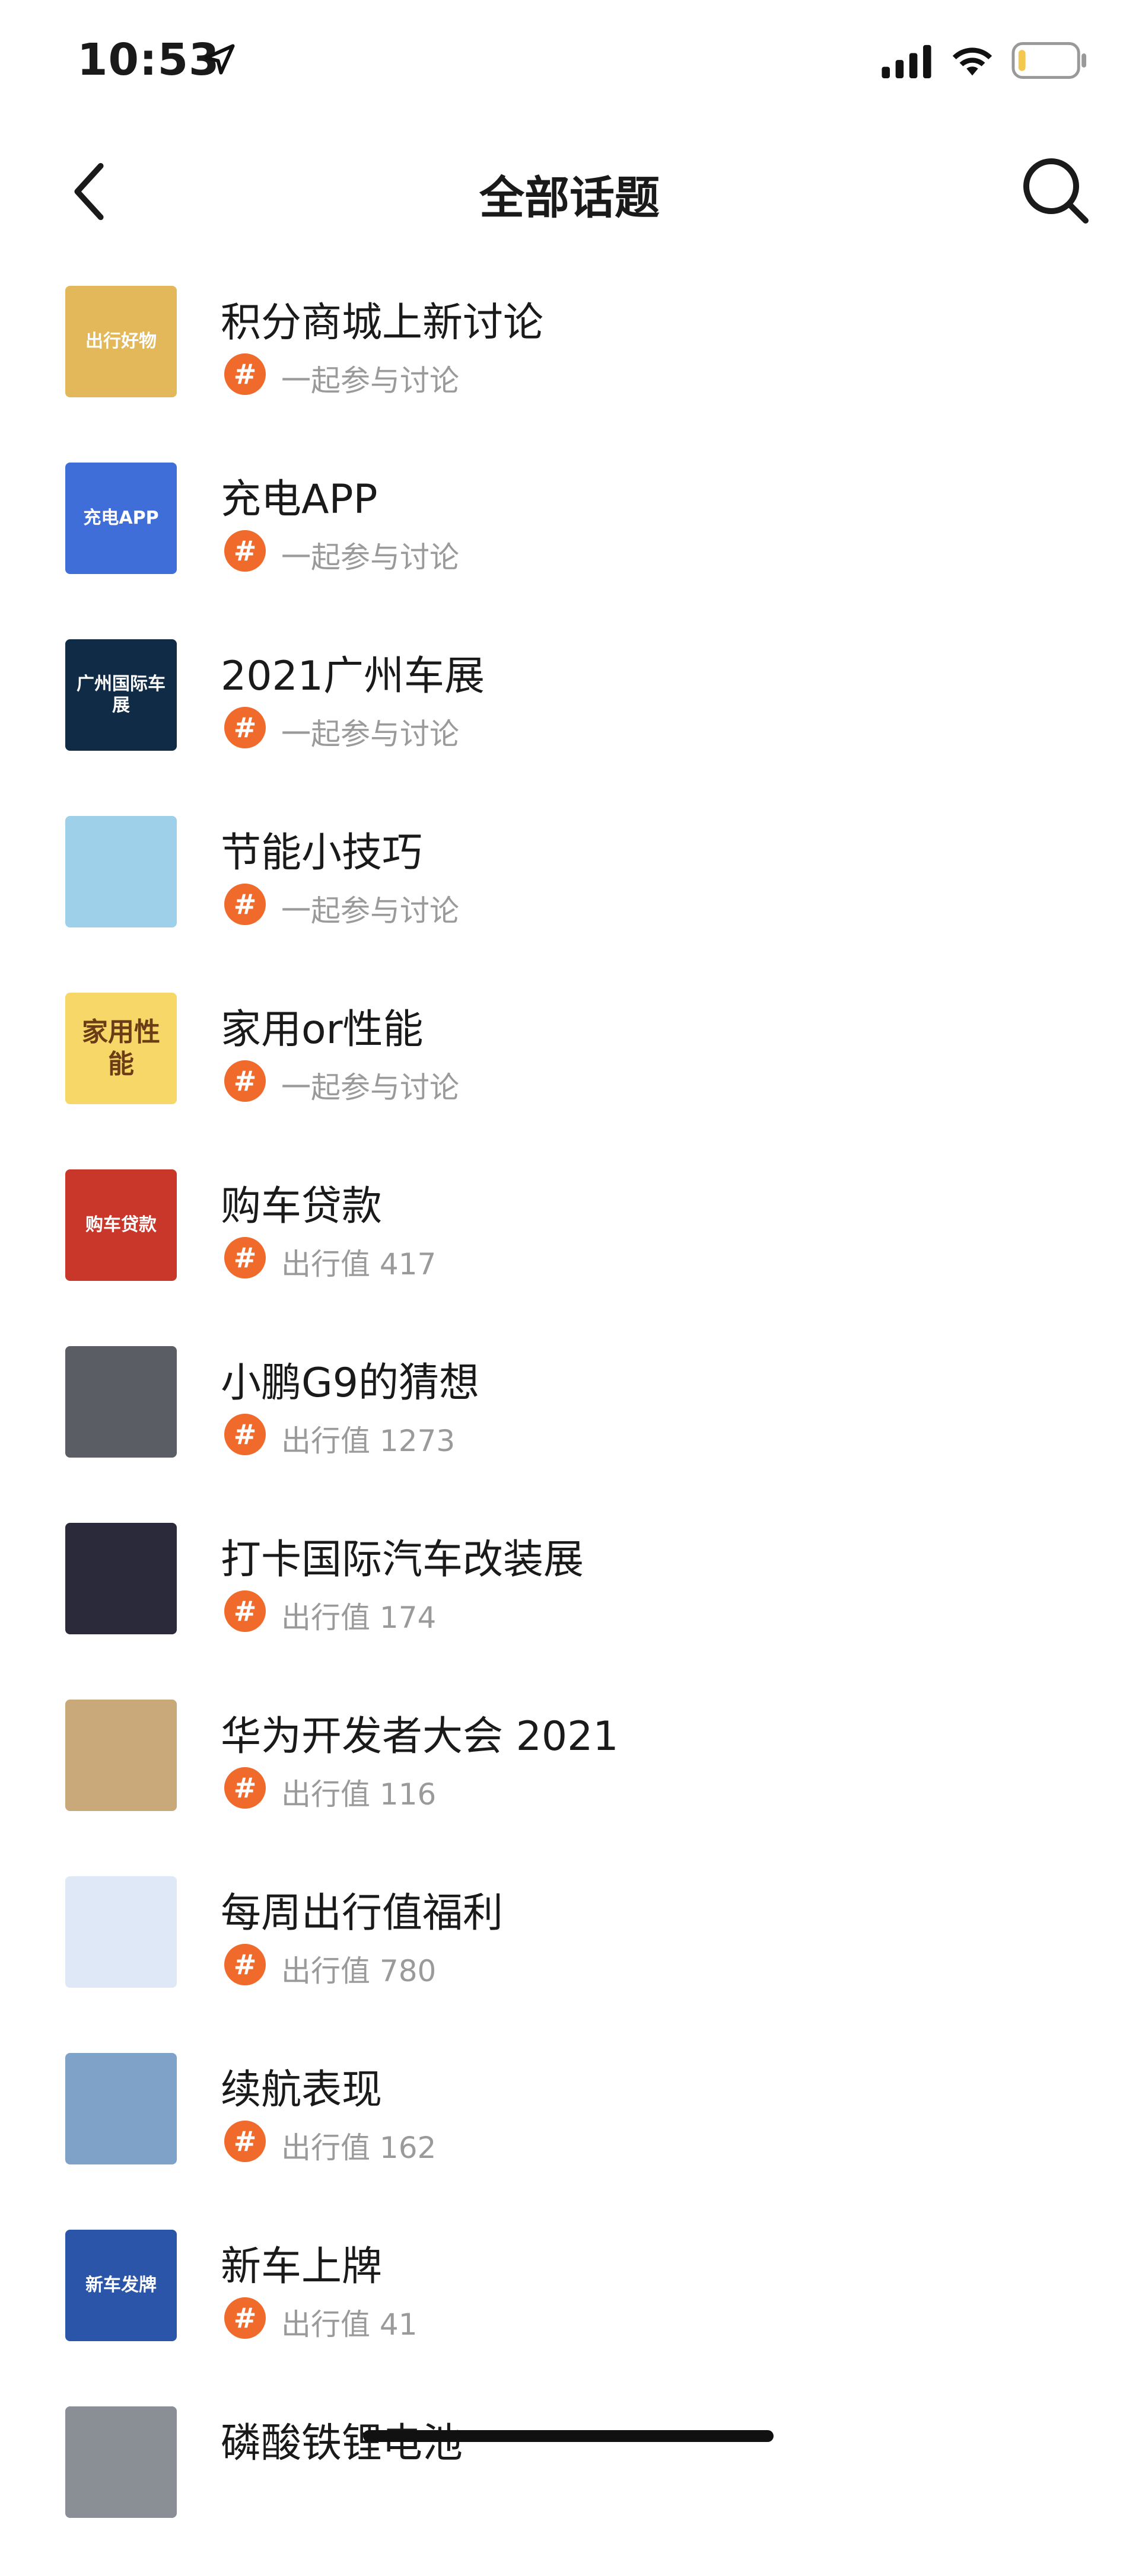 The height and width of the screenshot is (2576, 1139). I want to click on topic-subtitle: 出行值 162, so click(359, 2148).